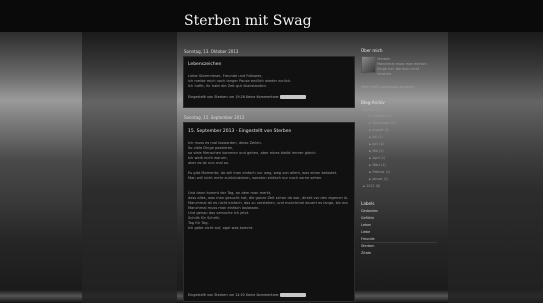 The width and height of the screenshot is (543, 303). What do you see at coordinates (248, 21) in the screenshot?
I see `blog-title: Sterben mit Swag` at bounding box center [248, 21].